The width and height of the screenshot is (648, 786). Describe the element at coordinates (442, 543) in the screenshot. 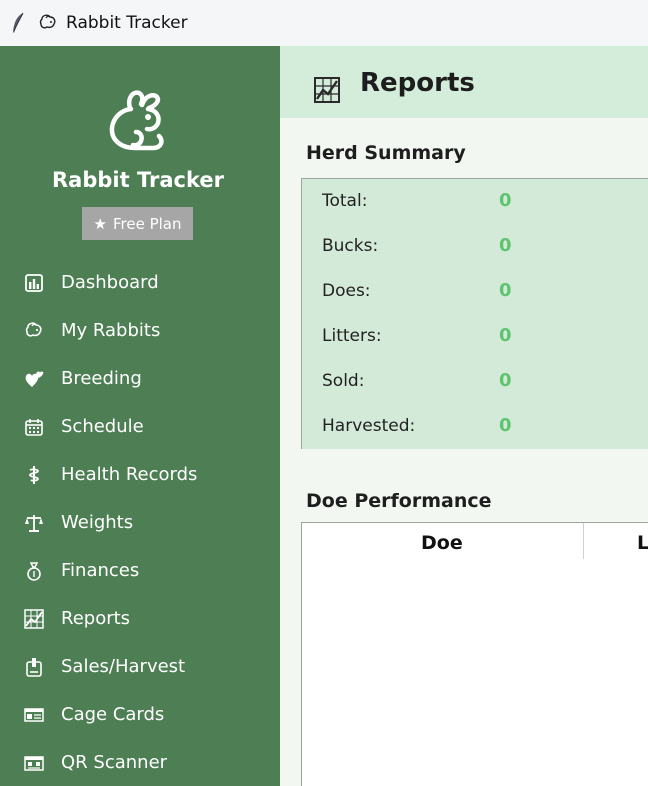

I see `column-header-doe: Doe` at that location.